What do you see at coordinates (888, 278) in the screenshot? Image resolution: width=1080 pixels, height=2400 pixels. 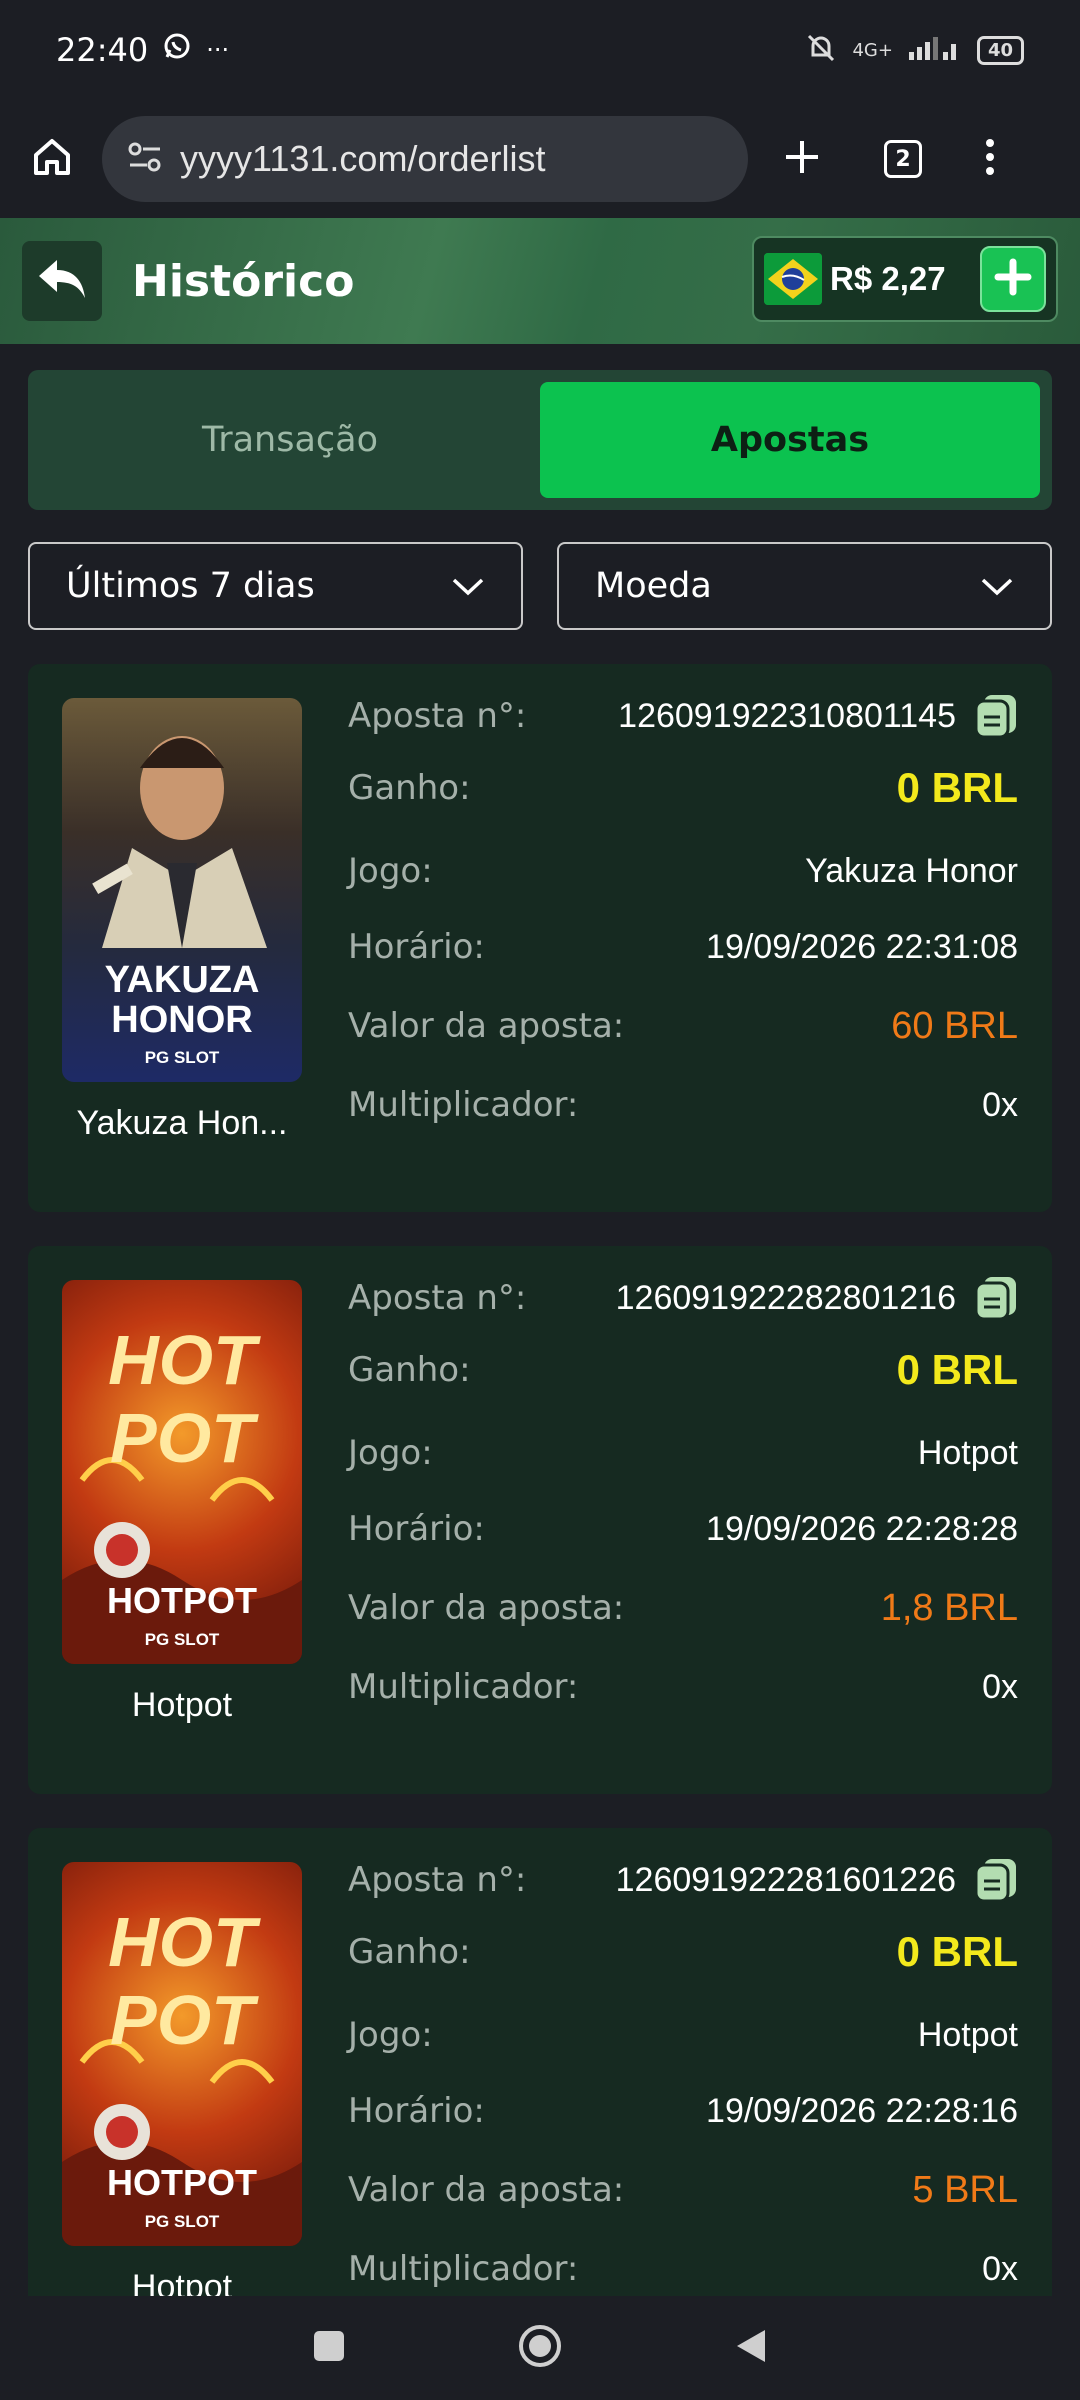 I see `balance-amount: R$ 2,27` at bounding box center [888, 278].